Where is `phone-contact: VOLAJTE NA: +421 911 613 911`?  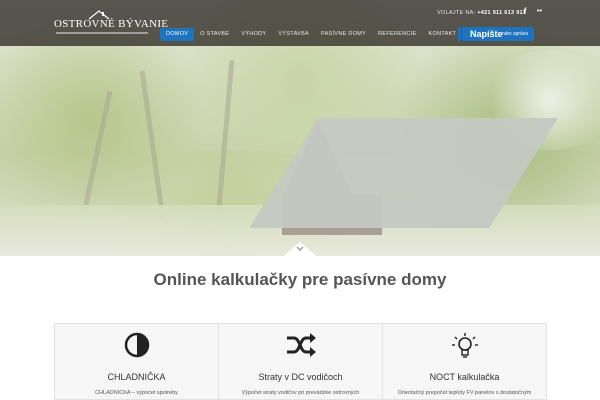 phone-contact: VOLAJTE NA: +421 911 613 911 is located at coordinates (481, 13).